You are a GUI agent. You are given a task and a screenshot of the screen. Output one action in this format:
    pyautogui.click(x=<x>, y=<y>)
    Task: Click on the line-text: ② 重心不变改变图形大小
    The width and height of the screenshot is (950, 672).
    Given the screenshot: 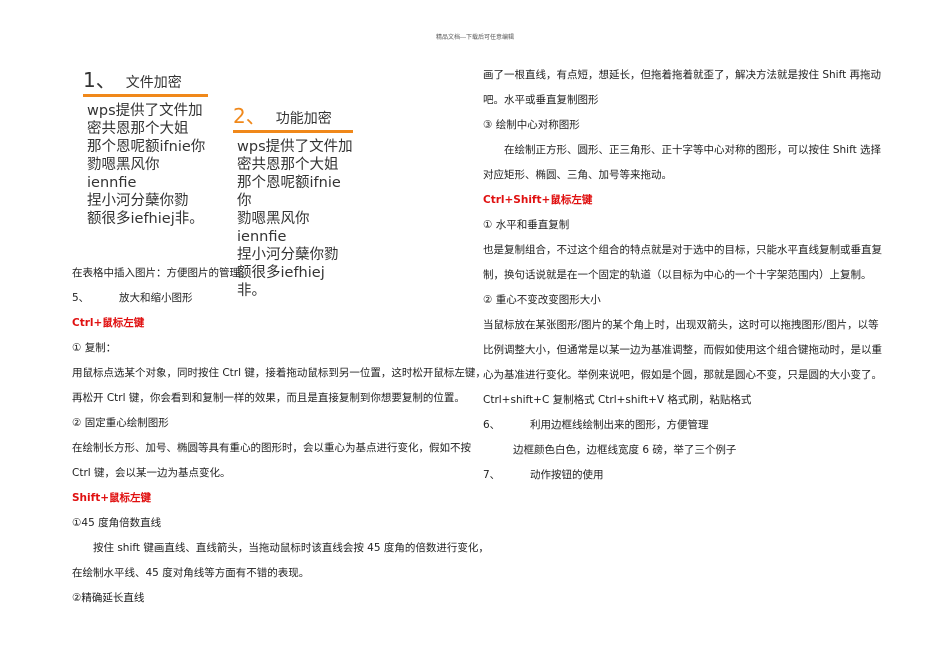 What is the action you would take?
    pyautogui.click(x=542, y=300)
    